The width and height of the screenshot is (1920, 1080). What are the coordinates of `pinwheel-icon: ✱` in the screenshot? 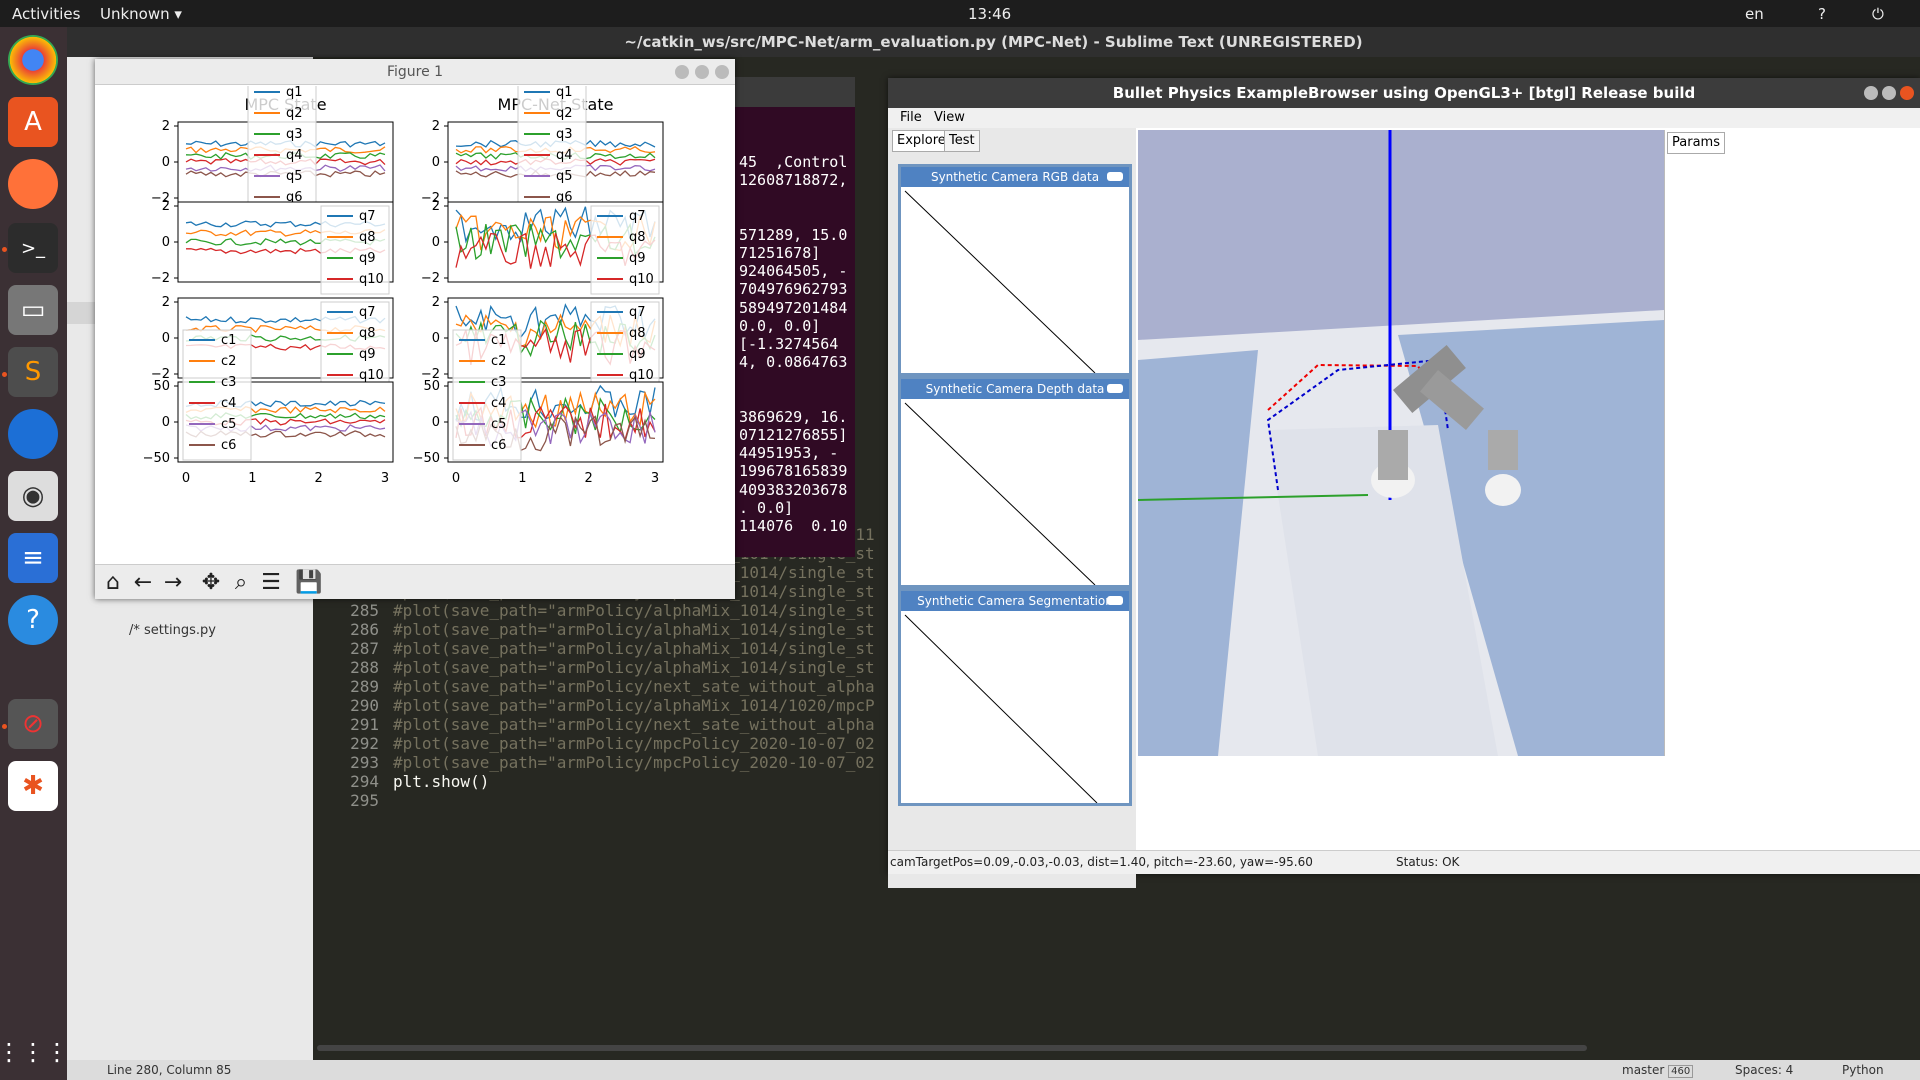 It's located at (33, 786).